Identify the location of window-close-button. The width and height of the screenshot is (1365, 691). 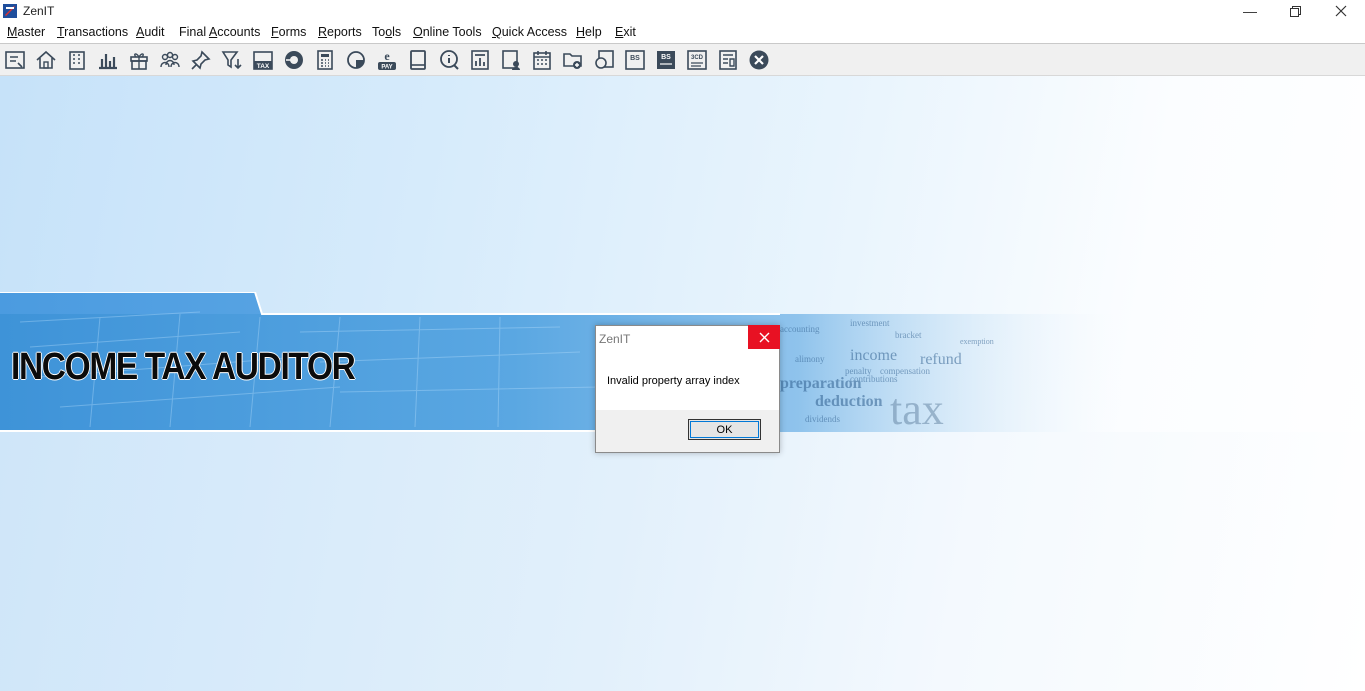
(1341, 11).